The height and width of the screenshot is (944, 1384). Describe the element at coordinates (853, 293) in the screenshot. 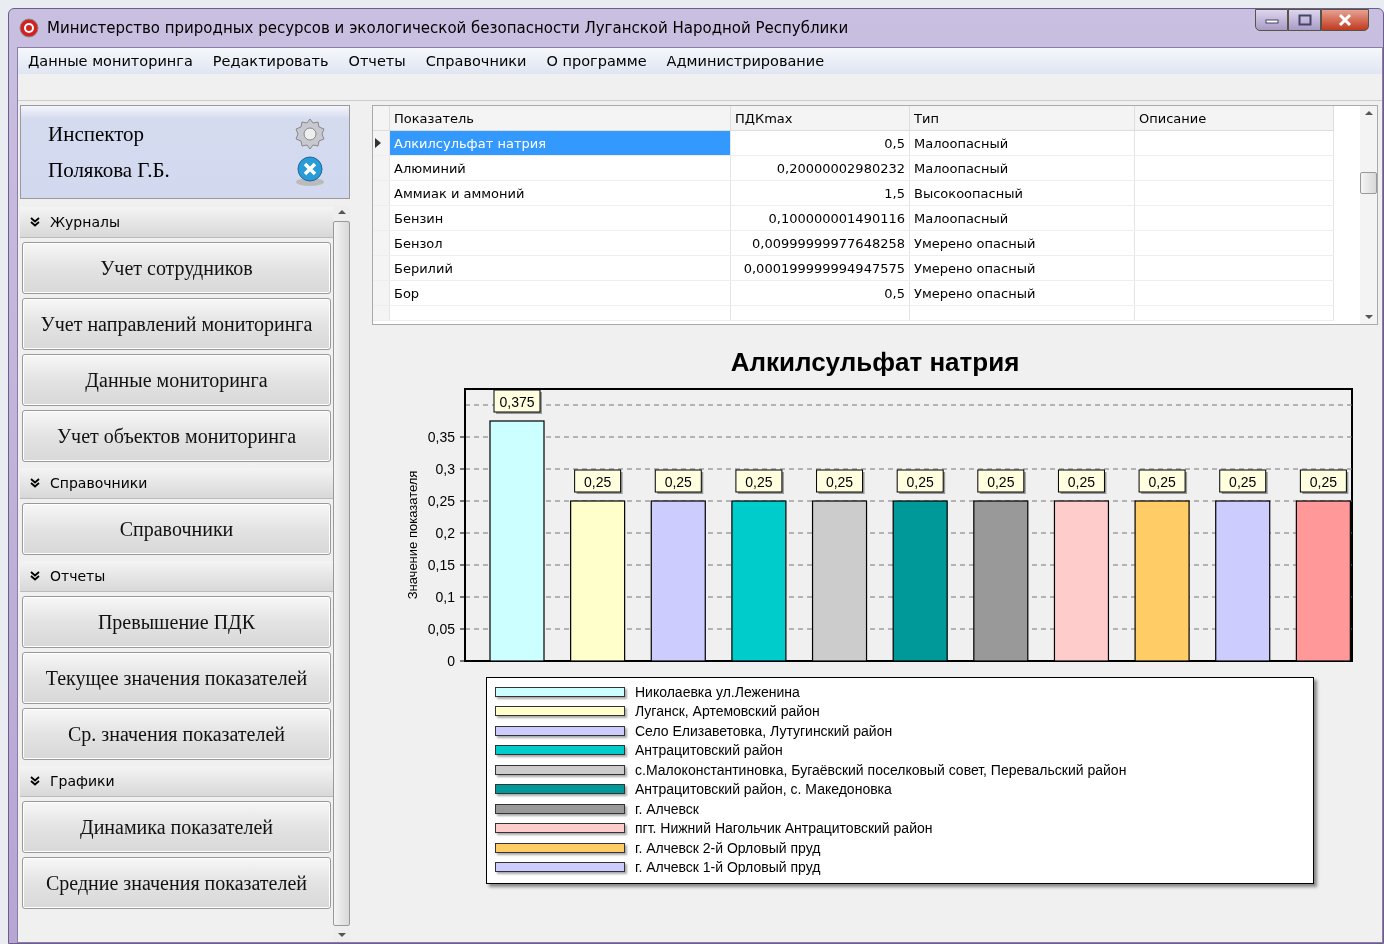

I see `table-row: Бор 0,5 Умерено опасный` at that location.